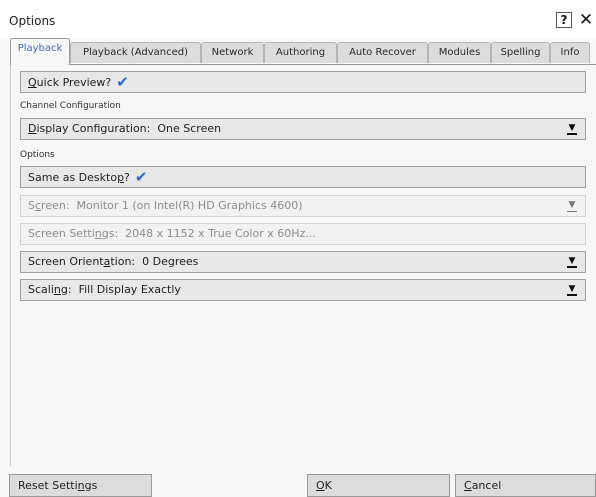  Describe the element at coordinates (459, 52) in the screenshot. I see `tab-modules: Modules` at that location.